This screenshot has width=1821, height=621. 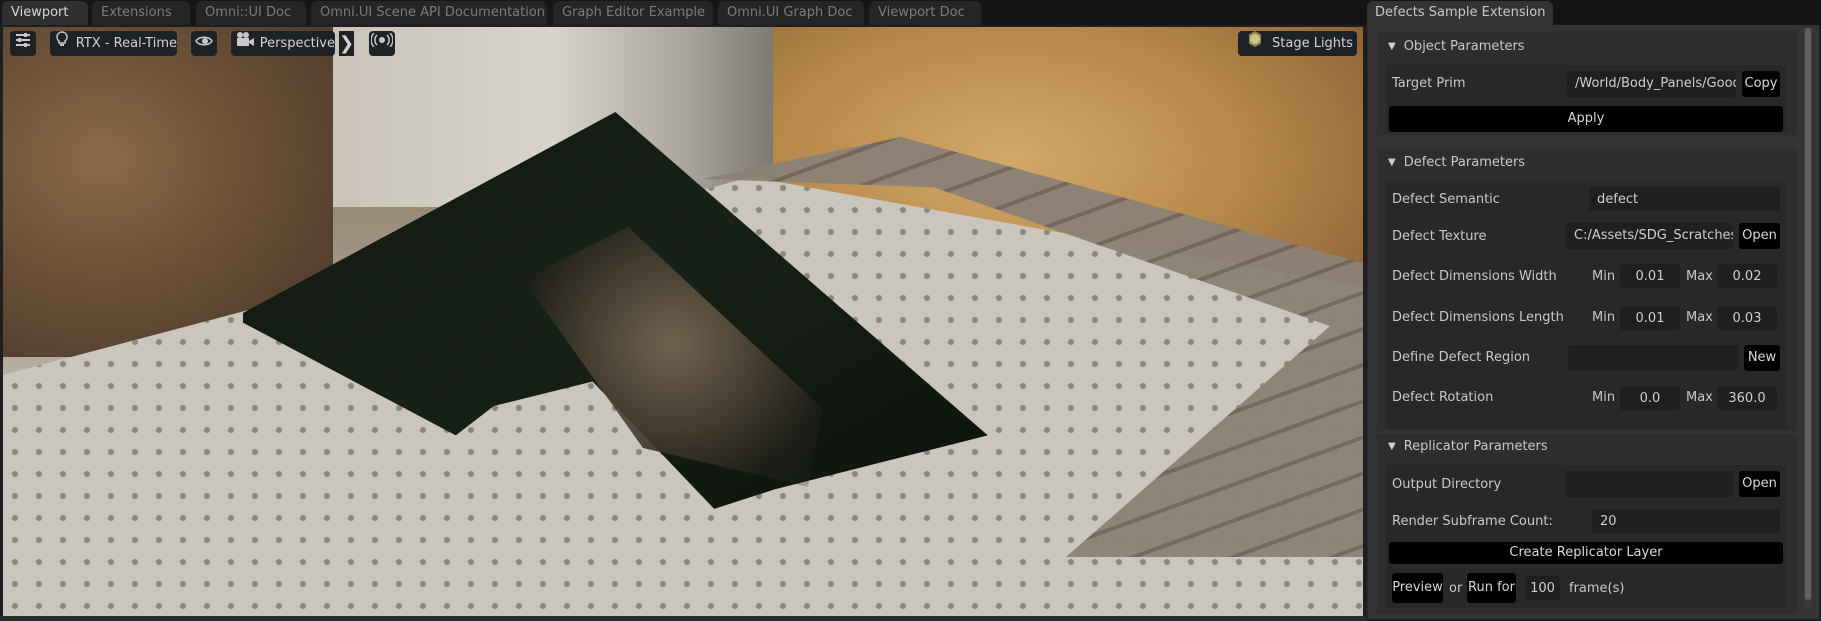 What do you see at coordinates (126, 43) in the screenshot?
I see `renderer-label: RTX - Real-Time` at bounding box center [126, 43].